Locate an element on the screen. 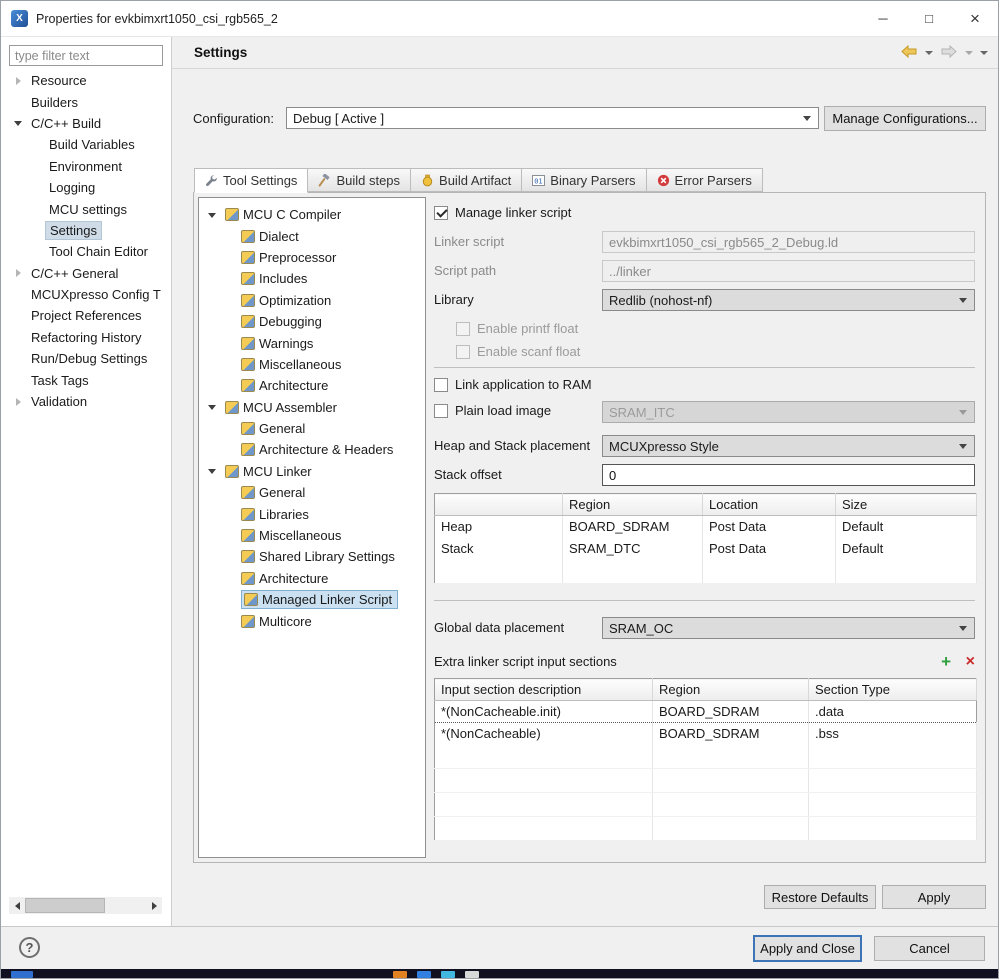 Image resolution: width=999 pixels, height=979 pixels. tab-binary-parsers: 01 Binary Parsers is located at coordinates (584, 180).